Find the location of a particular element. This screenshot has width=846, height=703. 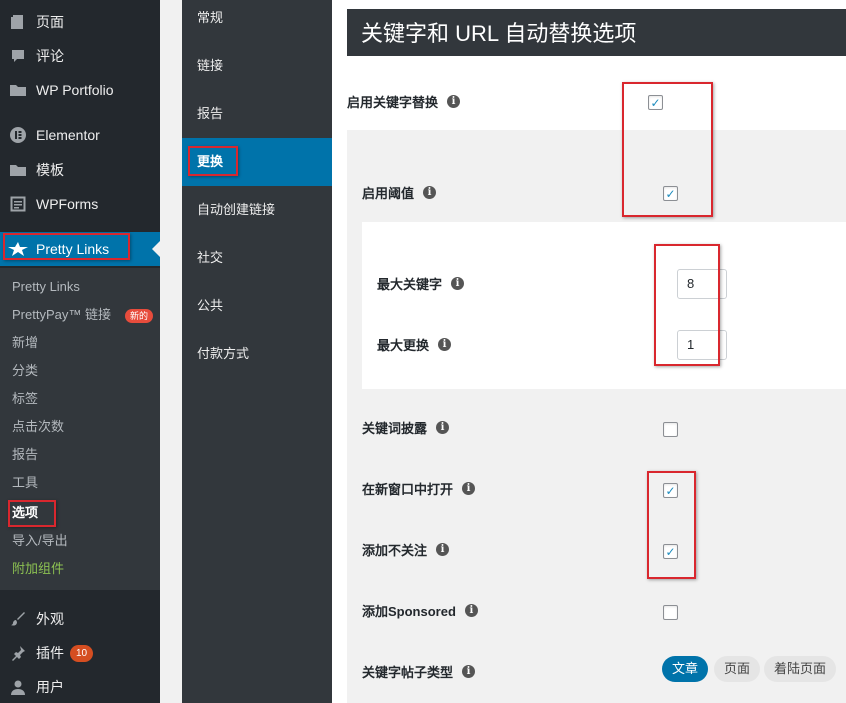

option-row-keyword-disclosure: 关键词披露 i is located at coordinates (406, 427).